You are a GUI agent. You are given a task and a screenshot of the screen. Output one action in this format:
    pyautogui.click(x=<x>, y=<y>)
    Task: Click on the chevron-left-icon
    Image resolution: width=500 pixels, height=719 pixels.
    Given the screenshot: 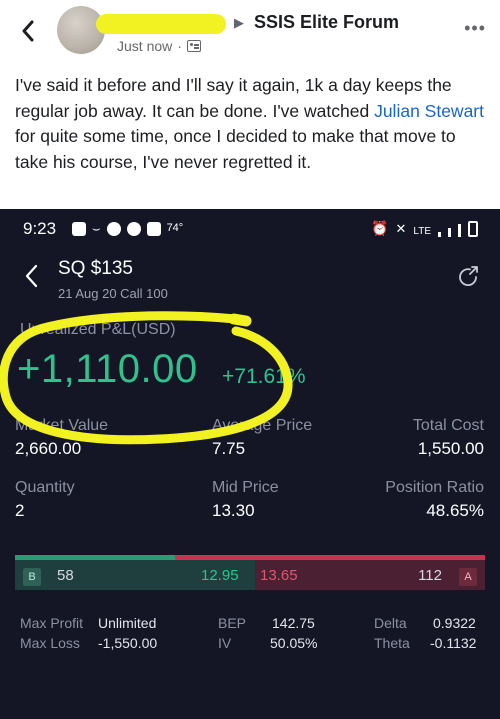 What is the action you would take?
    pyautogui.click(x=28, y=31)
    